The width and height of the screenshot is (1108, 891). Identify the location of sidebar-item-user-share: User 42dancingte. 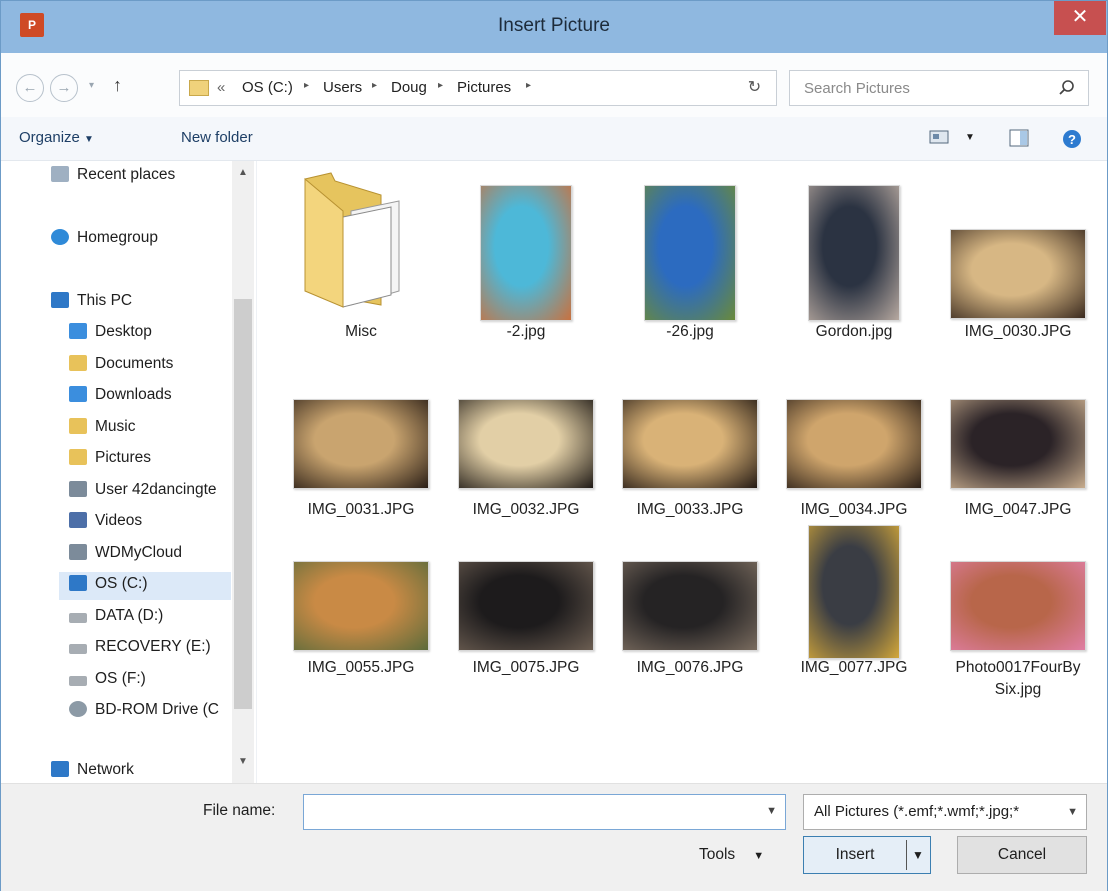
(143, 494).